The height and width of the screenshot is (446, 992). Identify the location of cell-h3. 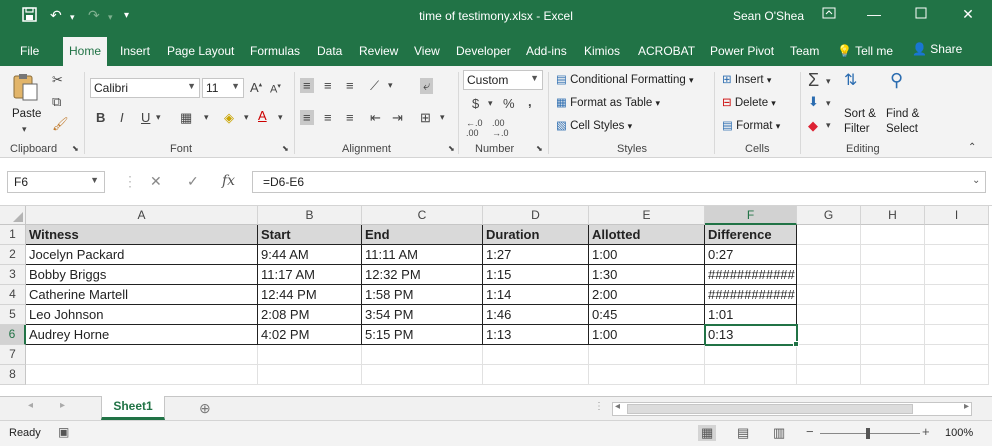
(893, 275).